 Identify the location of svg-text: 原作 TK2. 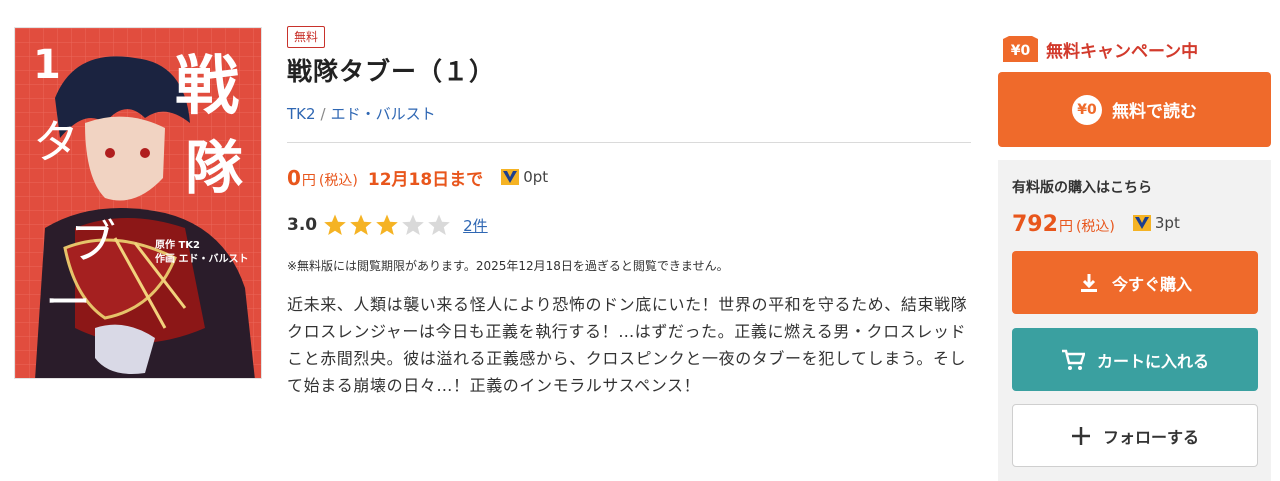
(177, 244).